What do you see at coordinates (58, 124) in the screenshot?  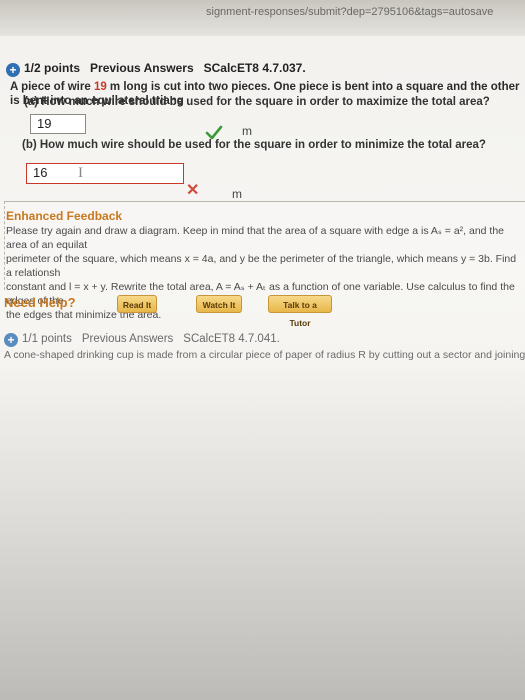 I see `part-a-answer-input: 19` at bounding box center [58, 124].